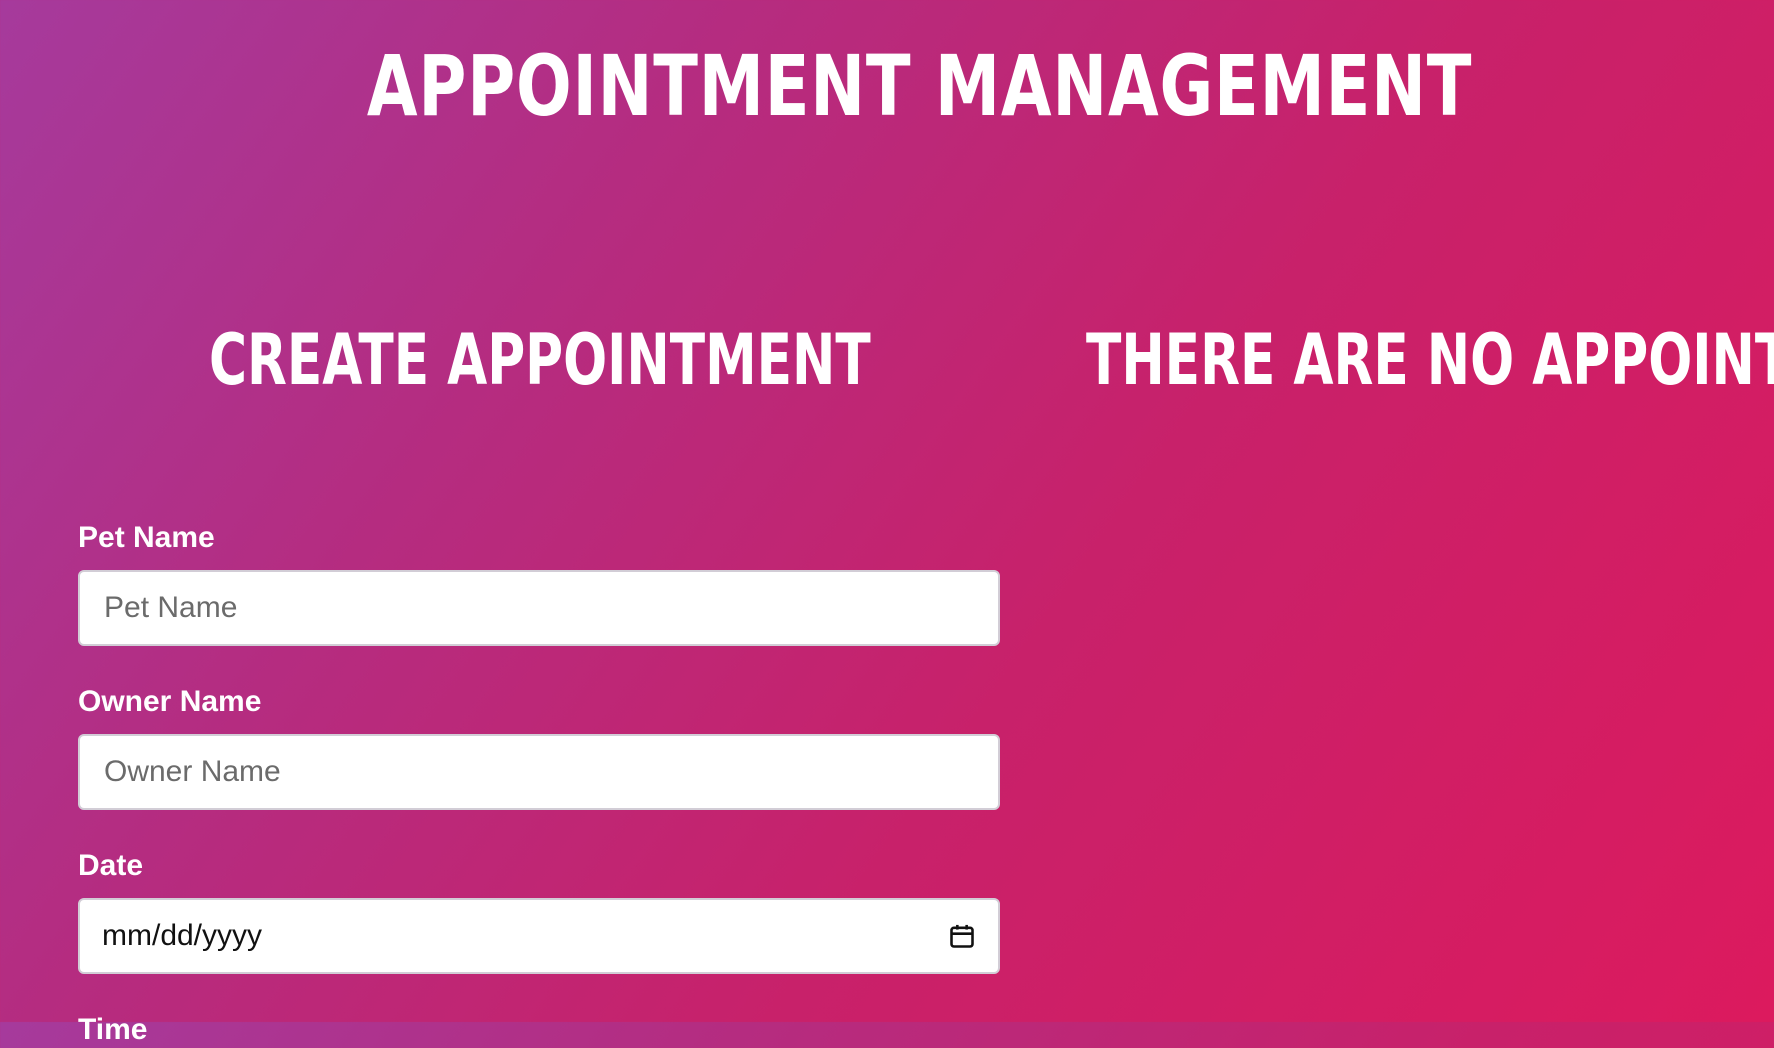  I want to click on calendar-icon, so click(962, 936).